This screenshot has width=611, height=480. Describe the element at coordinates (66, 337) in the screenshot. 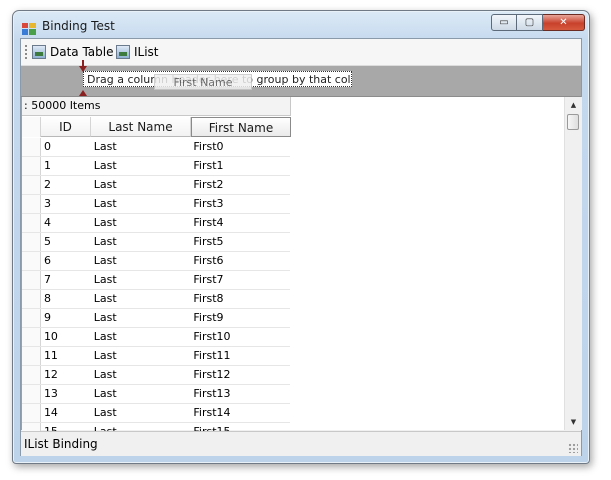

I see `cell-id: 10` at that location.